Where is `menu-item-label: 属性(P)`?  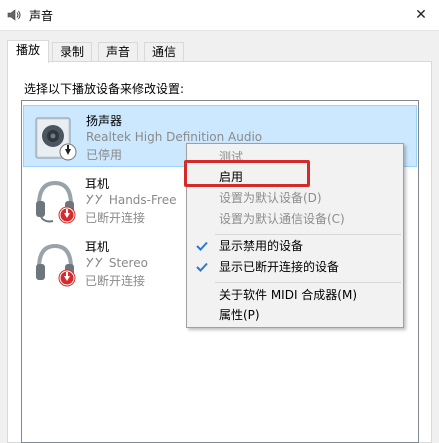
menu-item-label: 属性(P) is located at coordinates (239, 315).